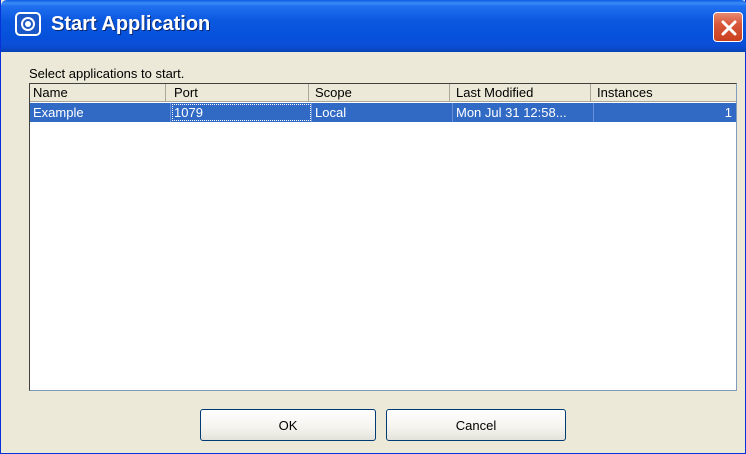  What do you see at coordinates (131, 24) in the screenshot?
I see `window-title: Start Application` at bounding box center [131, 24].